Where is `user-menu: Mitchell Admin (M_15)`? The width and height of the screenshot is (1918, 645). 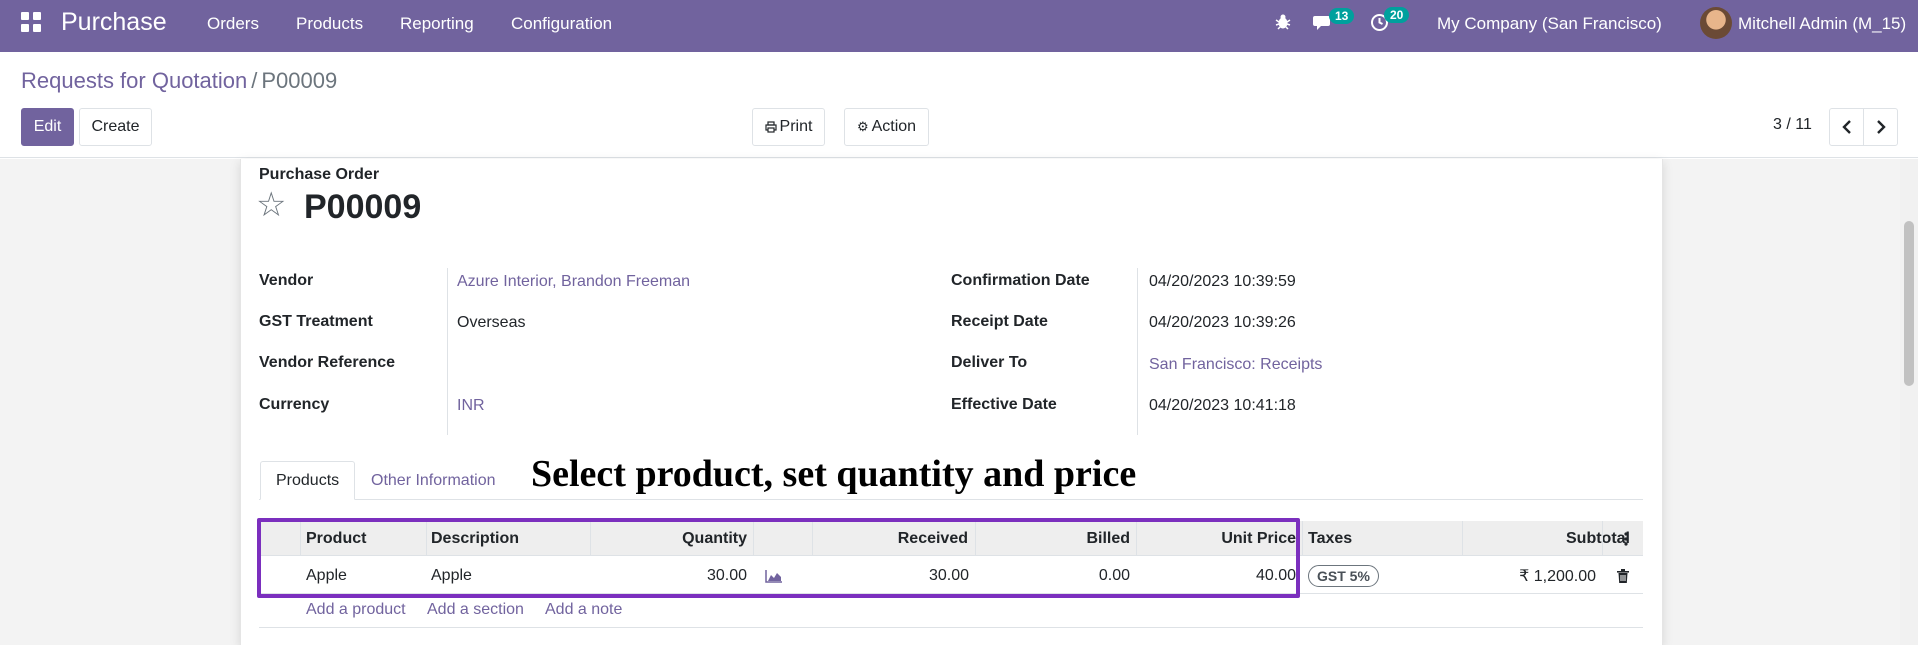
user-menu: Mitchell Admin (M_15) is located at coordinates (1822, 24).